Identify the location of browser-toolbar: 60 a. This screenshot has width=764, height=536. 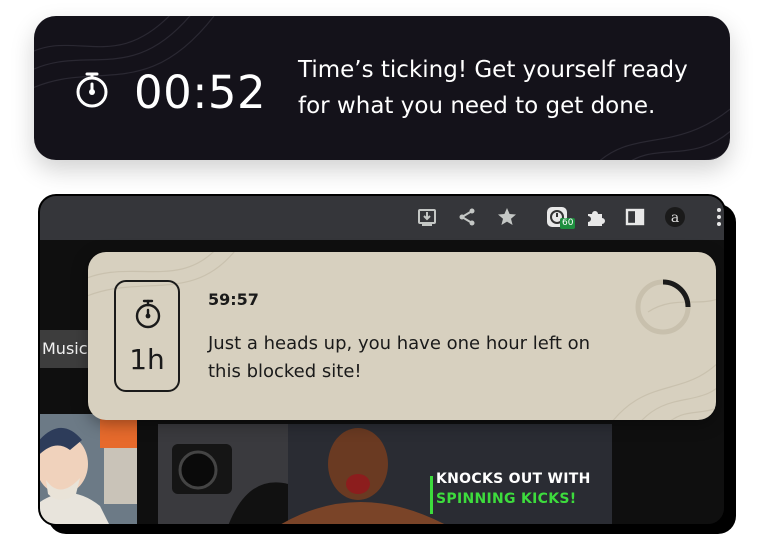
(382, 218).